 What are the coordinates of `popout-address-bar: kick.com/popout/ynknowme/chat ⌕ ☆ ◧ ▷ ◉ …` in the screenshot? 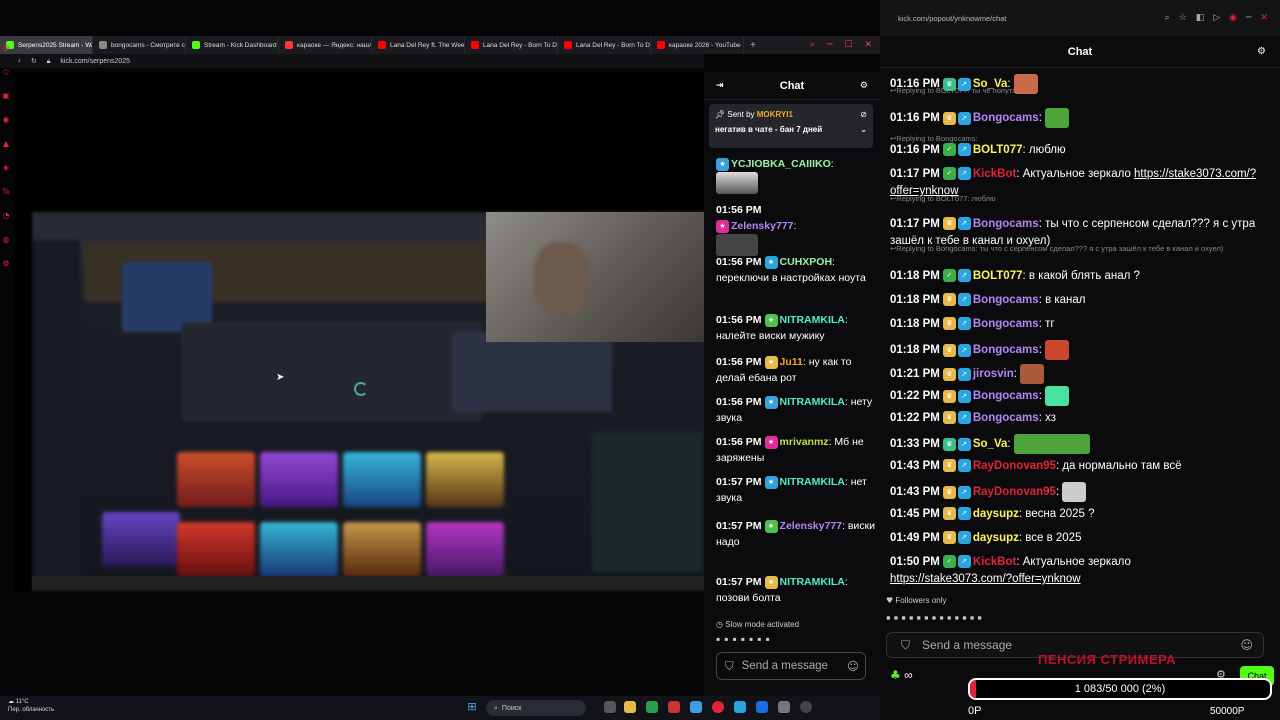 It's located at (1080, 18).